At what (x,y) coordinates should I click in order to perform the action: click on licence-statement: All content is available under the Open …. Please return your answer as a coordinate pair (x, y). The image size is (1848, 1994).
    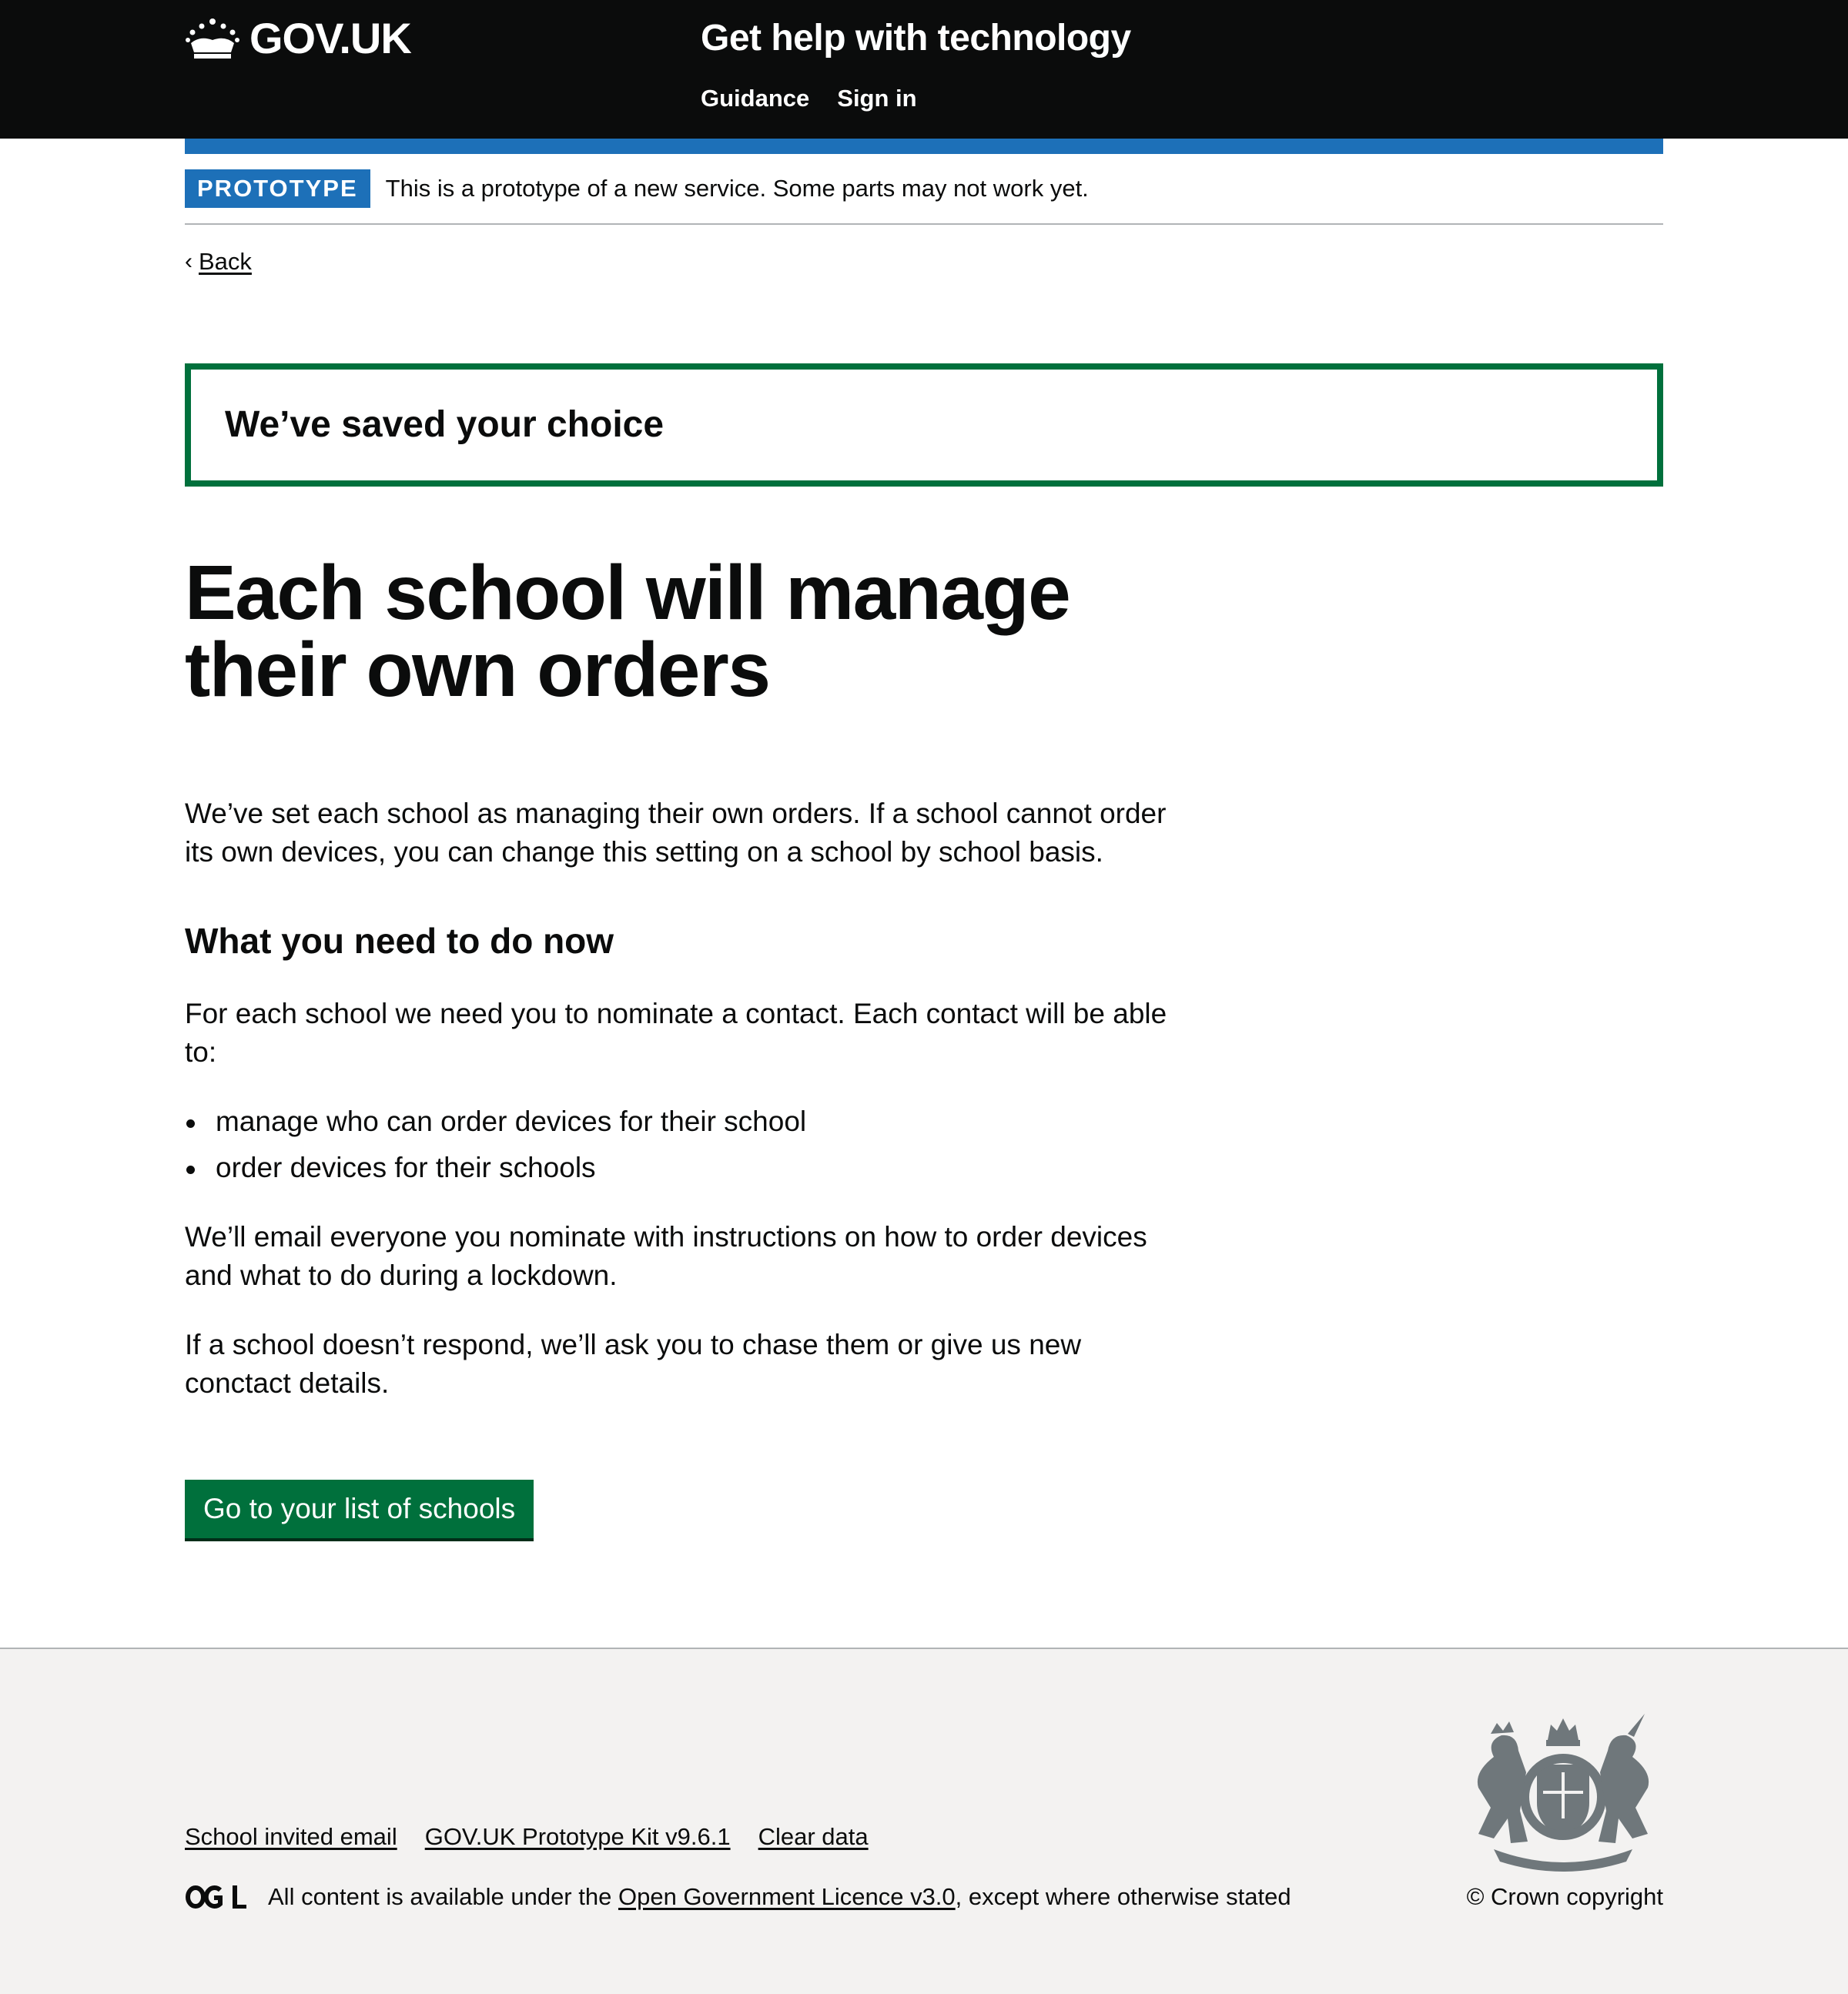
    Looking at the image, I should click on (738, 1897).